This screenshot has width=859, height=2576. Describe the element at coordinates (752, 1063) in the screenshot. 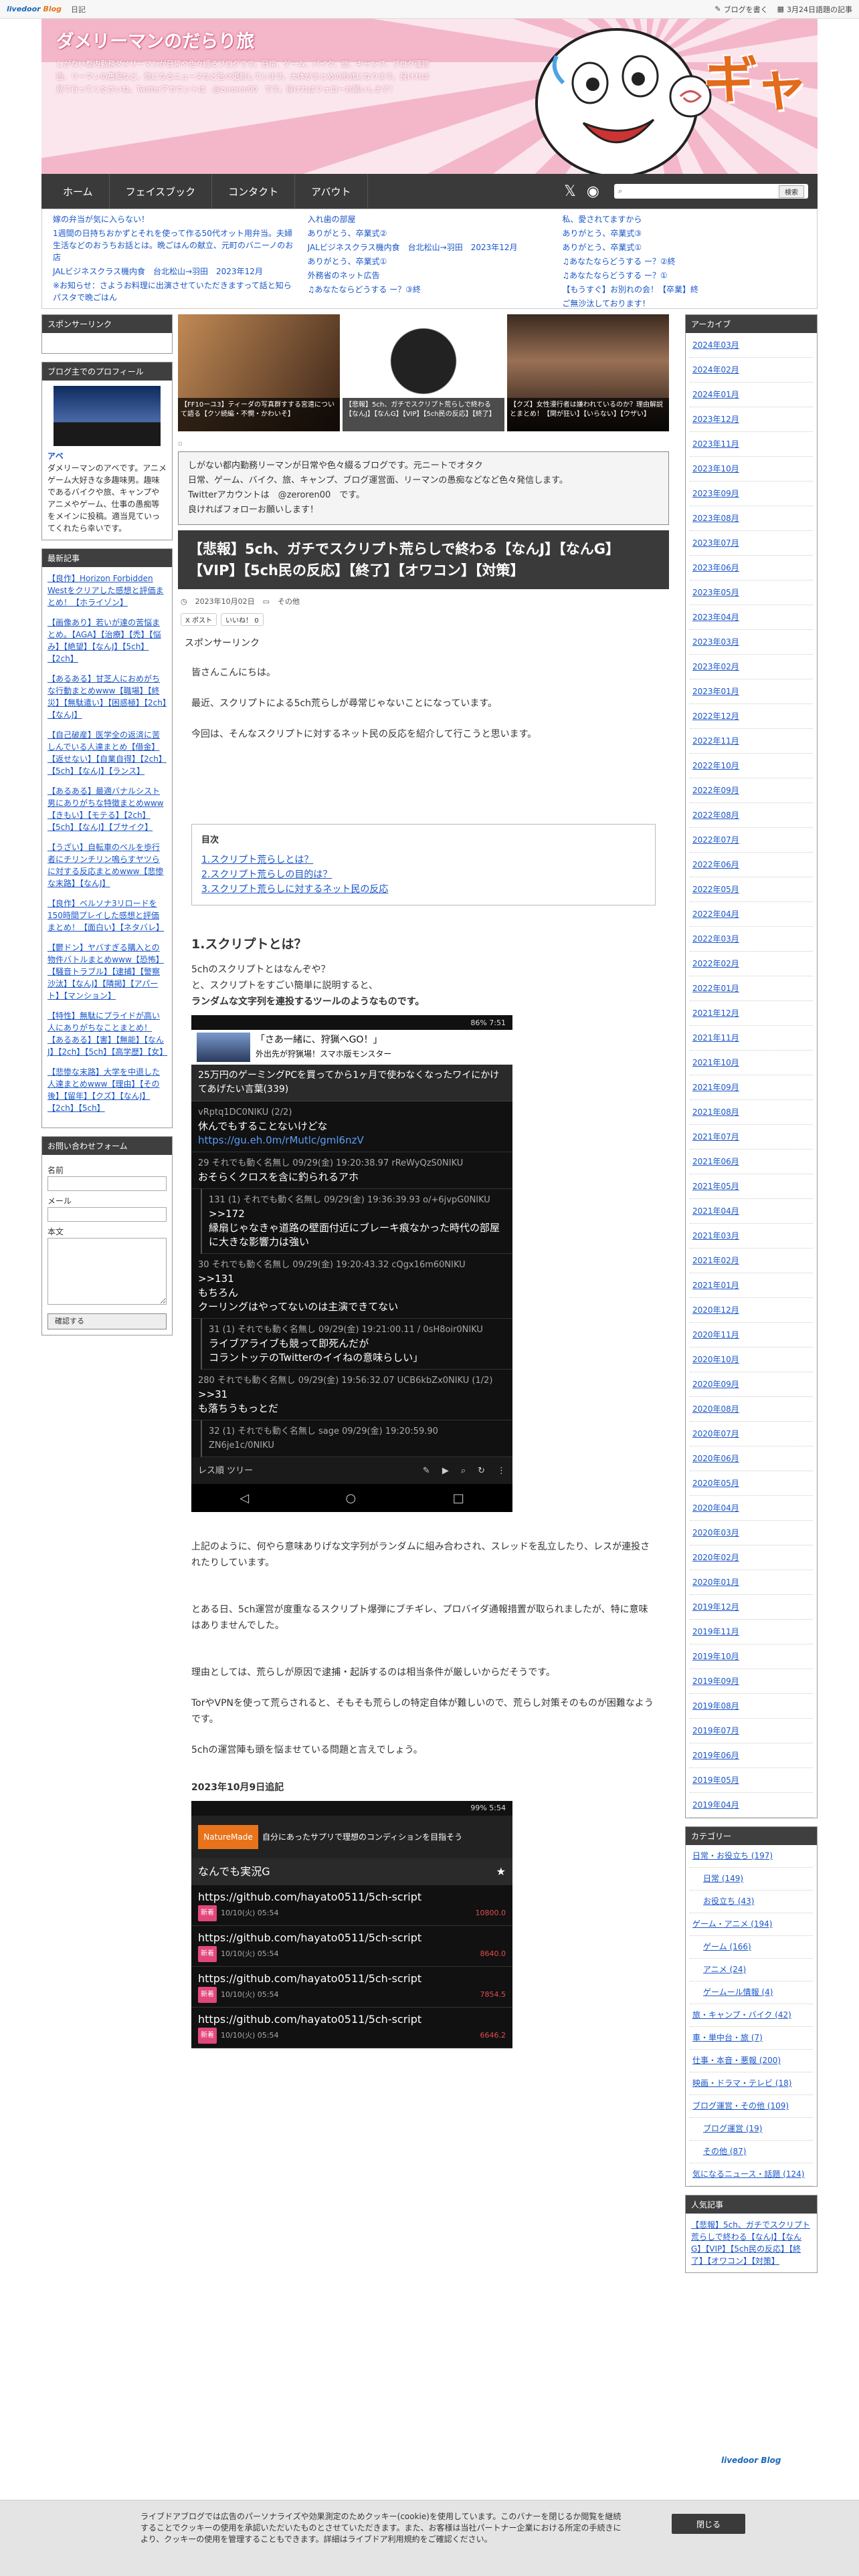

I see `archive-link: 2021年10月` at that location.